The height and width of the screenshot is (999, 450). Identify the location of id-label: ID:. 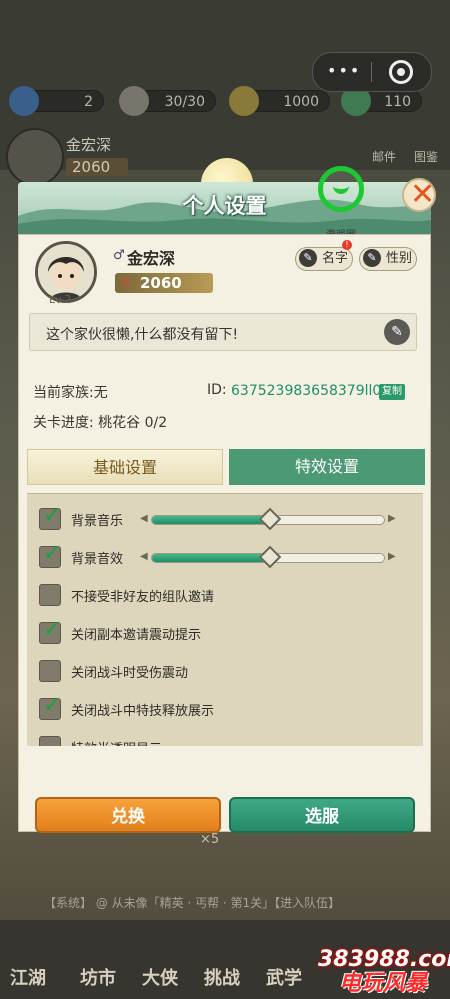
(217, 390).